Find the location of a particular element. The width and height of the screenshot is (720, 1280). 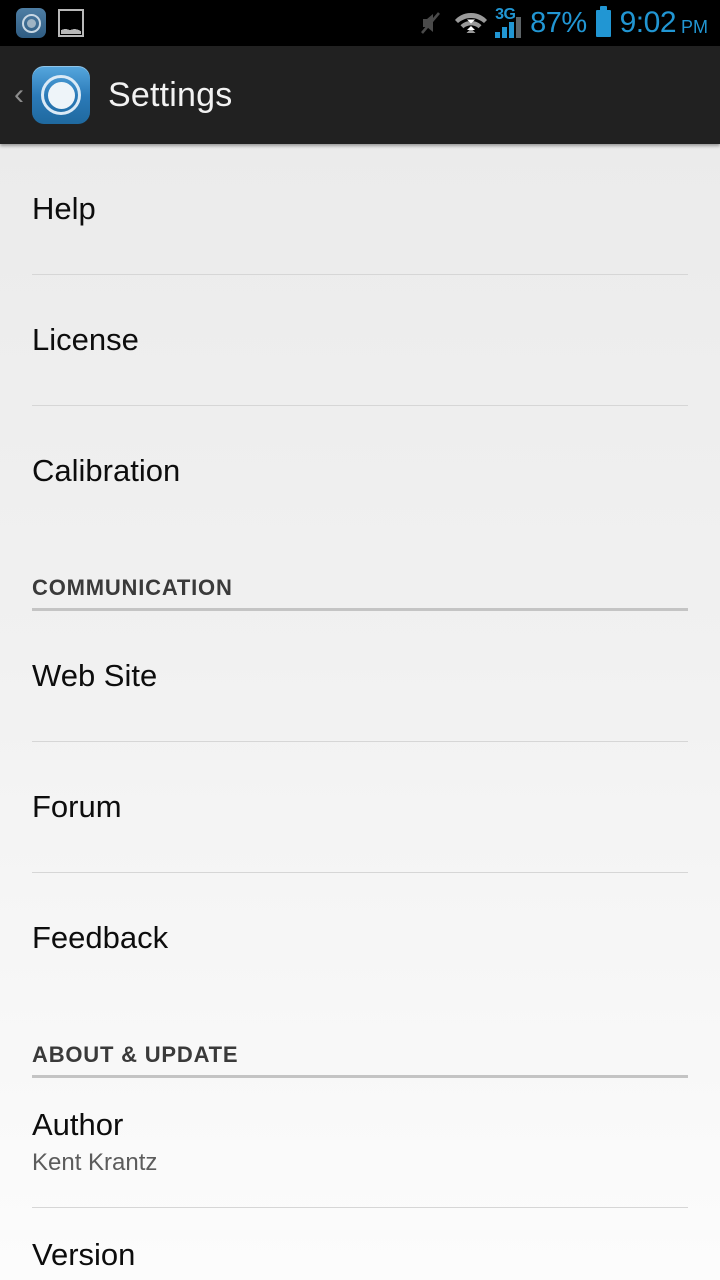

section-header-label: COMMUNICATION is located at coordinates (132, 587).